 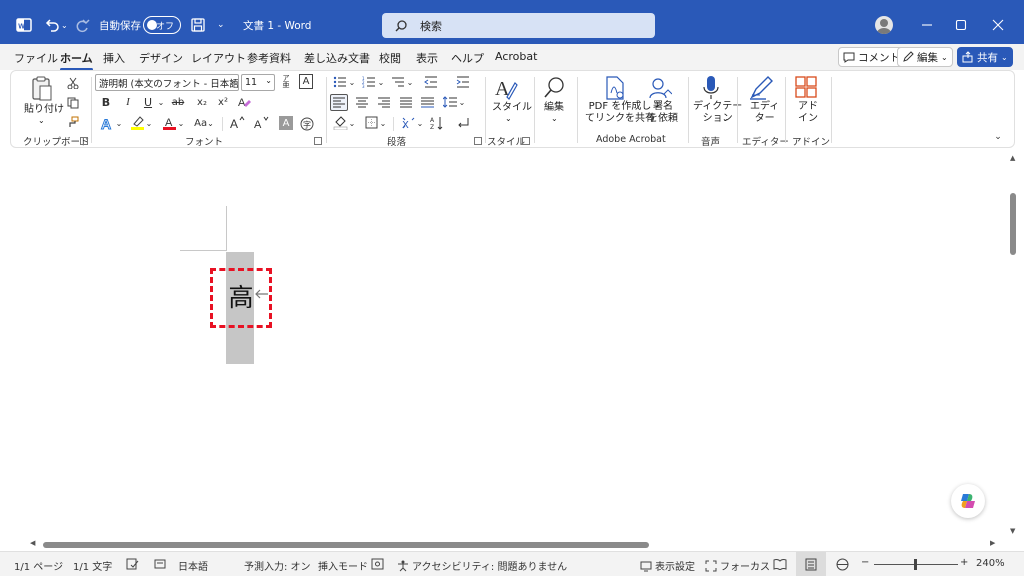 What do you see at coordinates (884, 25) in the screenshot?
I see `account-avatar` at bounding box center [884, 25].